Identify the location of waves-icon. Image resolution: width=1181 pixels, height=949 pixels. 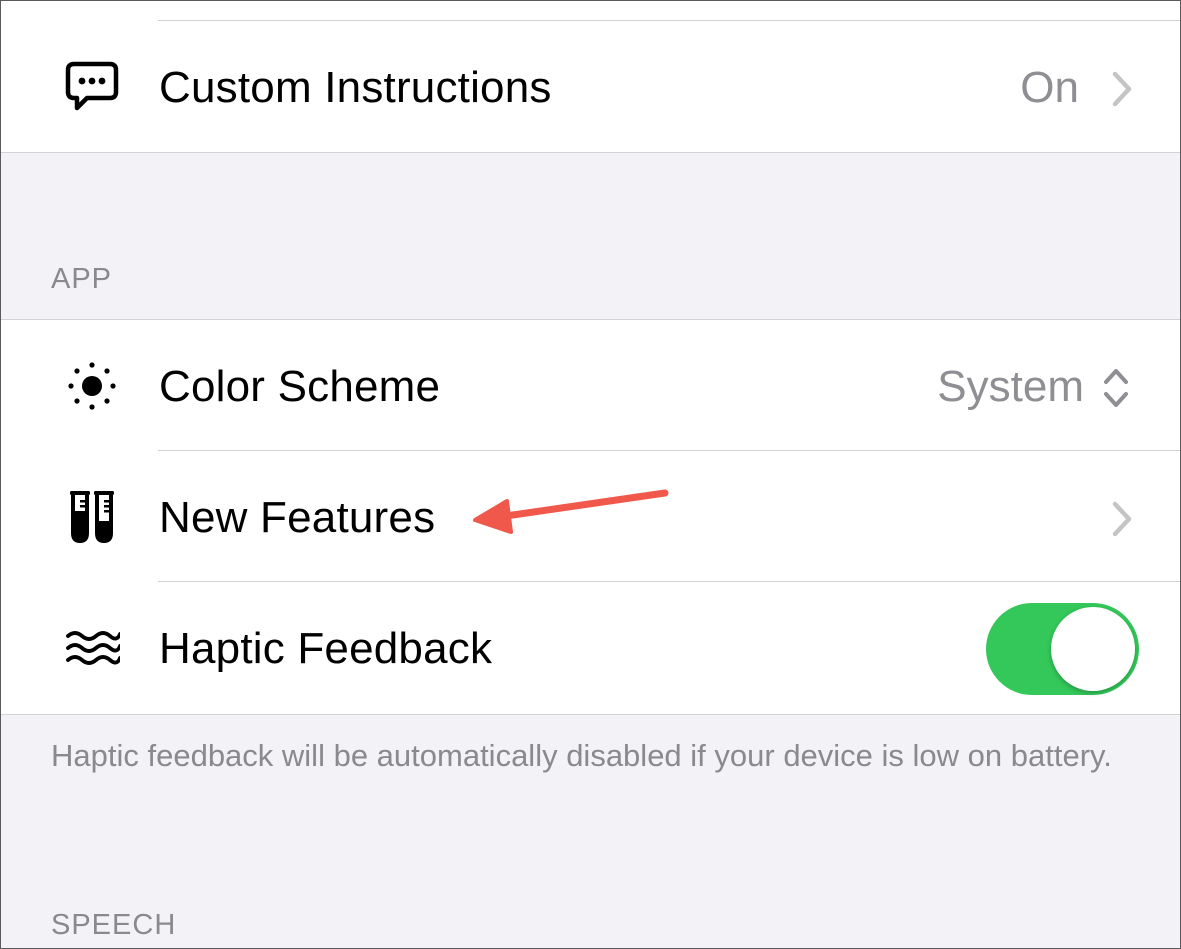
(92, 648).